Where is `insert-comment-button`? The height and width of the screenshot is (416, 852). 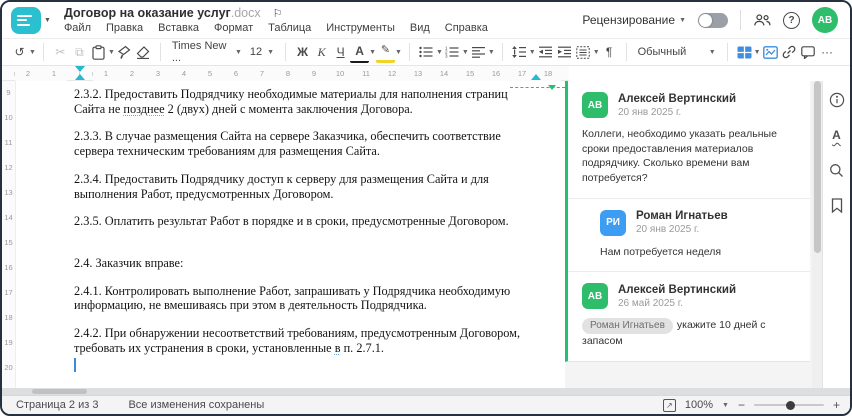
insert-comment-button is located at coordinates (808, 52).